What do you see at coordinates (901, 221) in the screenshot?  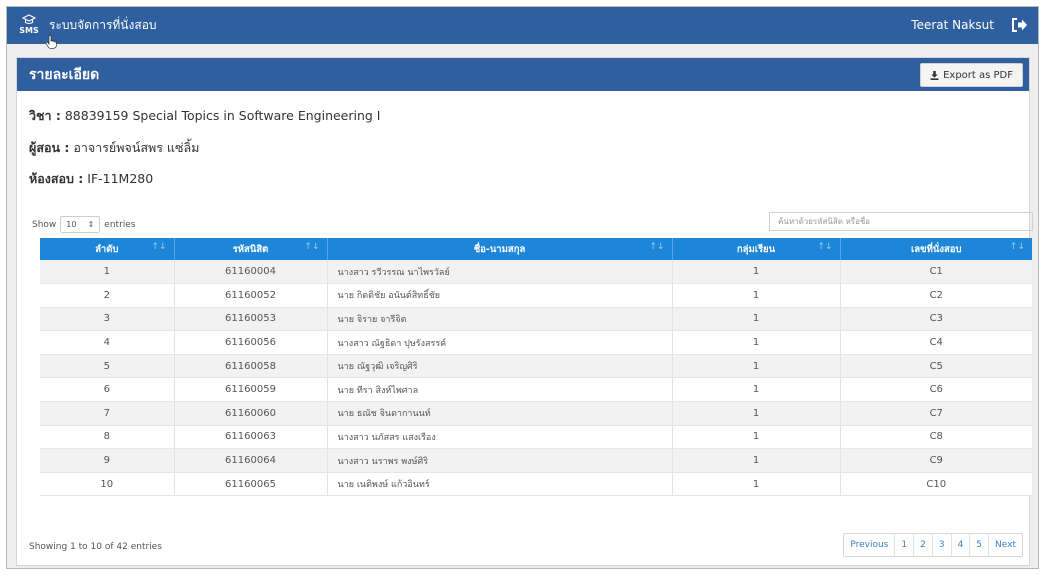 I see `search-input: ค้นหาด้วยรหัสนิสิต หรือชื่อ` at bounding box center [901, 221].